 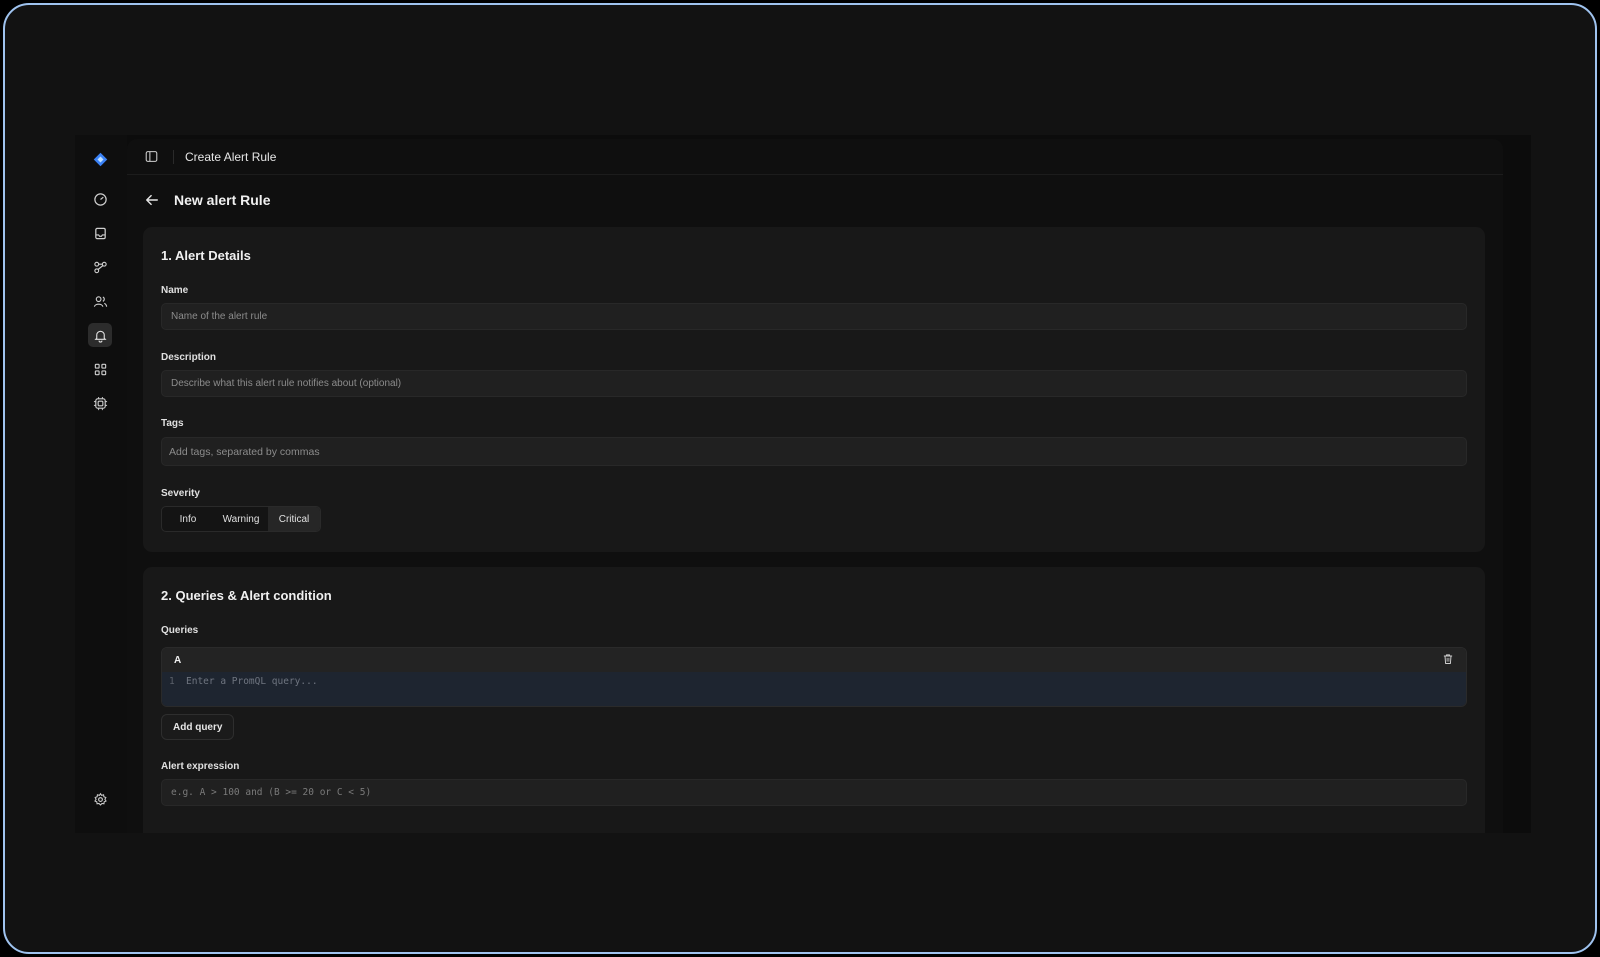 What do you see at coordinates (814, 451) in the screenshot?
I see `tags-input: Add tags, separated by commas` at bounding box center [814, 451].